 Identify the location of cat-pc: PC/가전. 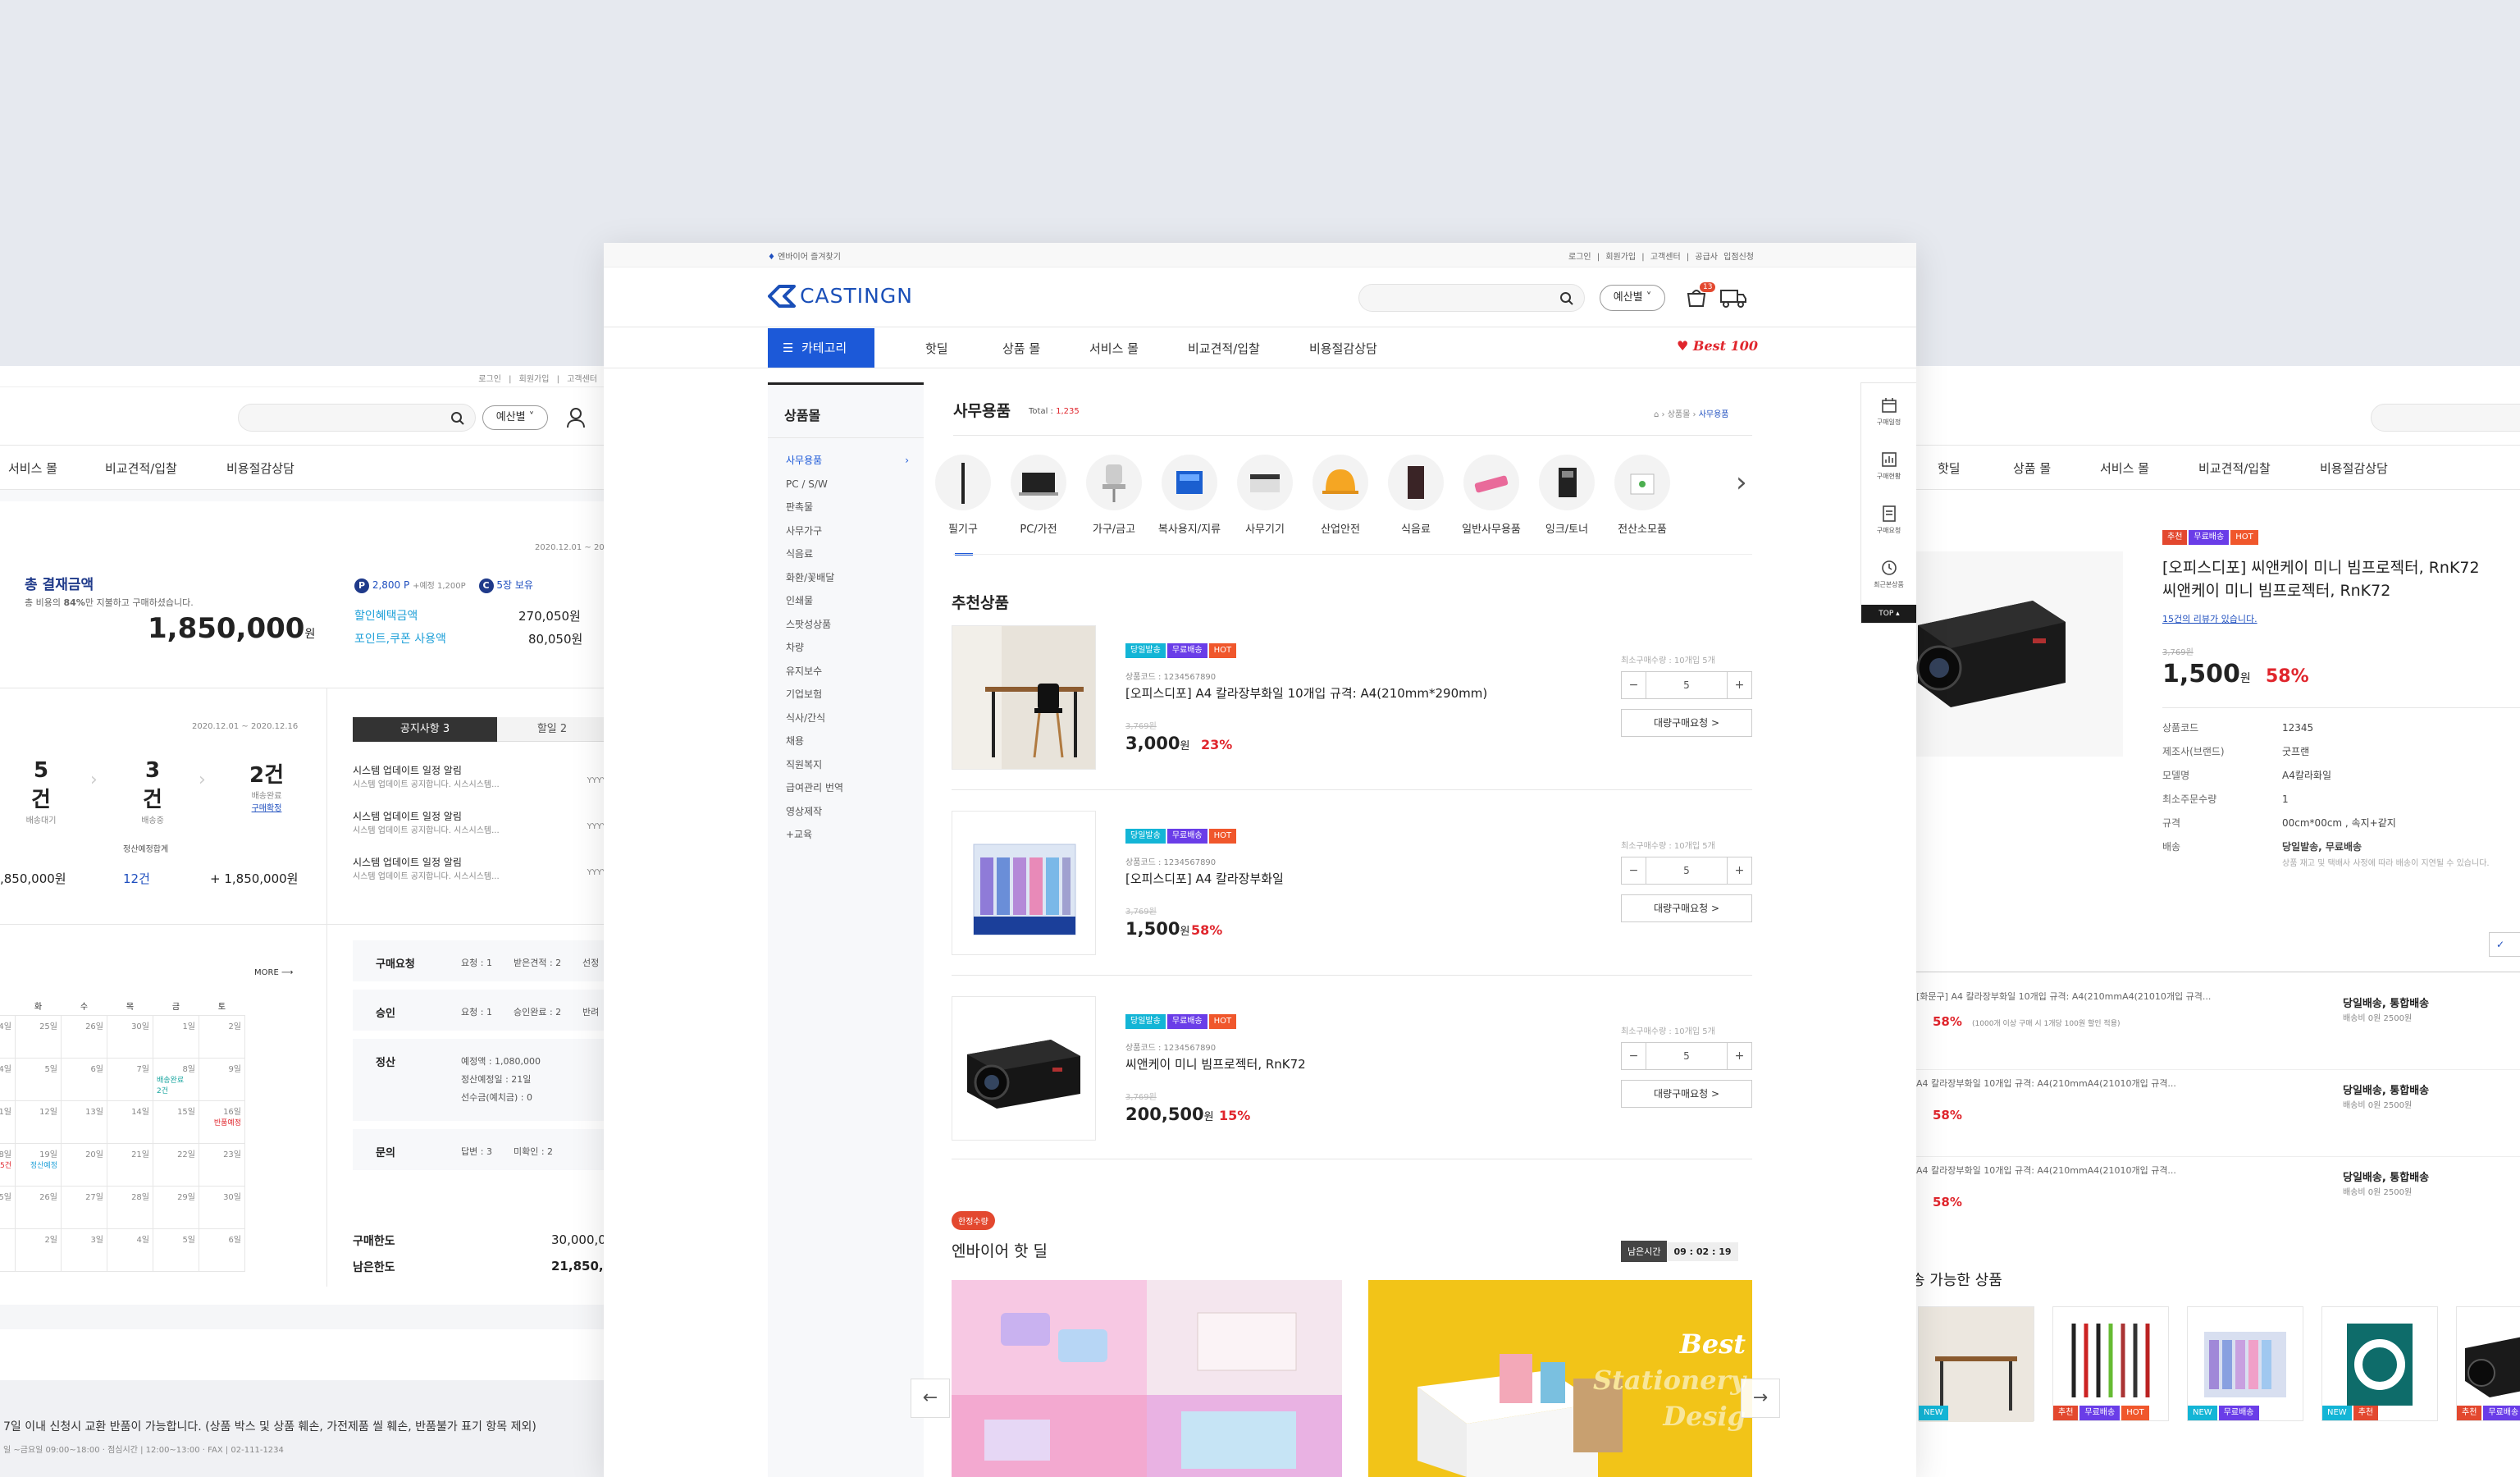
(1038, 496).